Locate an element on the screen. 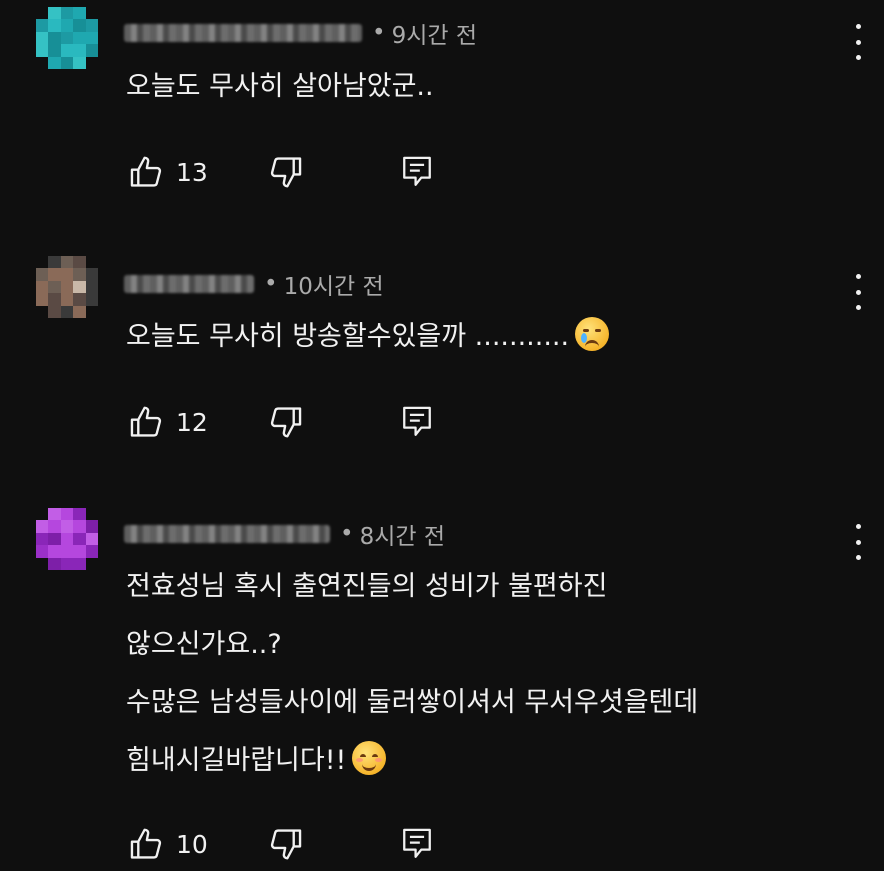  smiling-face-icon is located at coordinates (369, 758).